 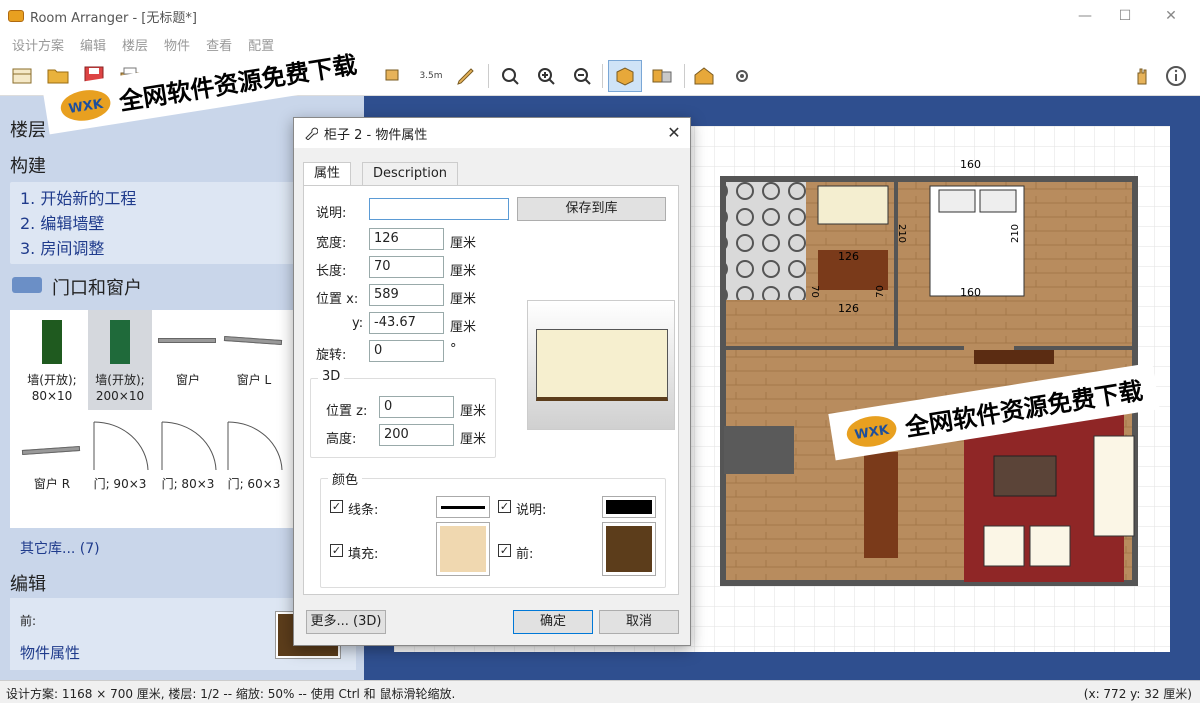 I want to click on y-input: -43.67, so click(x=406, y=323).